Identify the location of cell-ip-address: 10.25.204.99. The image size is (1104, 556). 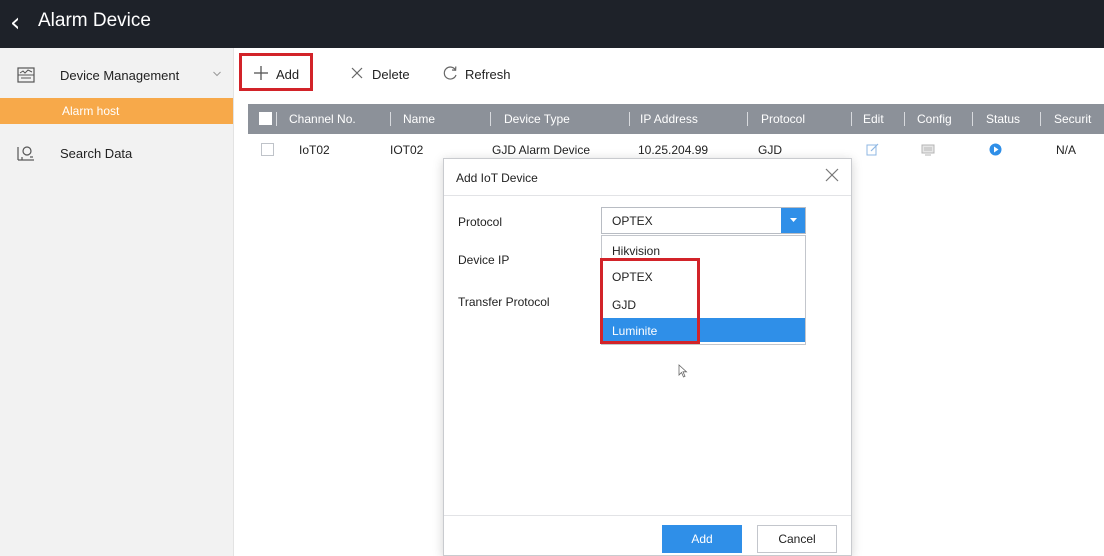
(673, 150).